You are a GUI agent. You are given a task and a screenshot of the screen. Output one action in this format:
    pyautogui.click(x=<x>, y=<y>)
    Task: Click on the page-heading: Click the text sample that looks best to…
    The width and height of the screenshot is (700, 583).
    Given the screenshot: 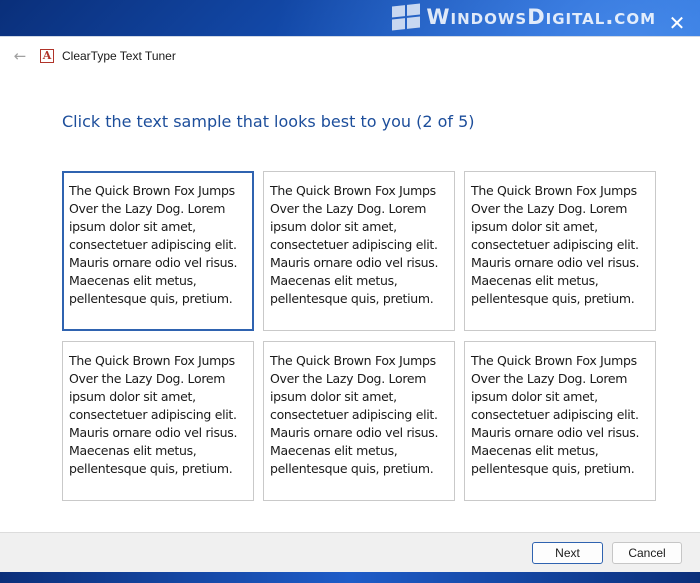 What is the action you would take?
    pyautogui.click(x=268, y=121)
    